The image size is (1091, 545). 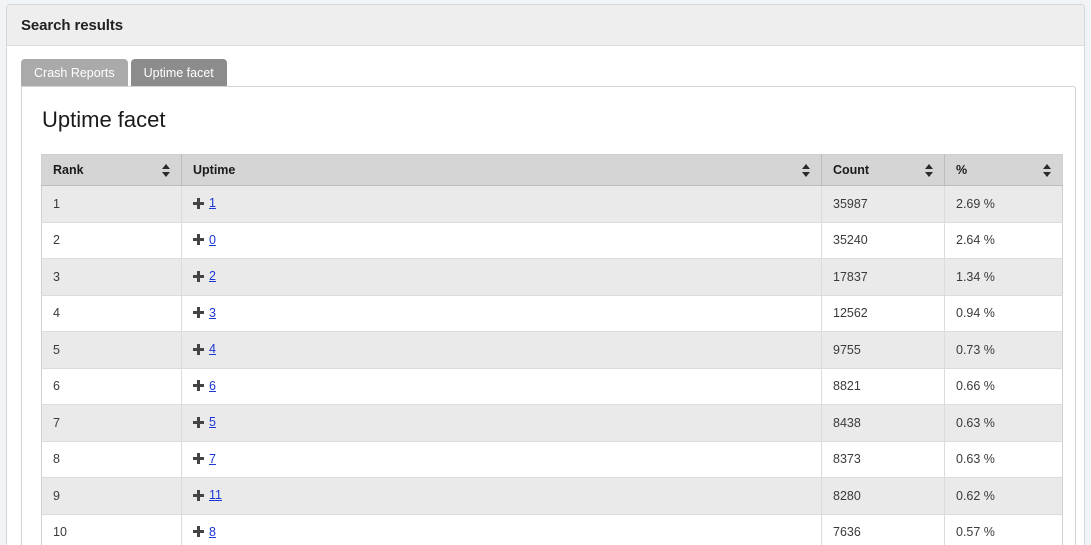 I want to click on cell-percent: 0.57 %, so click(x=1003, y=529).